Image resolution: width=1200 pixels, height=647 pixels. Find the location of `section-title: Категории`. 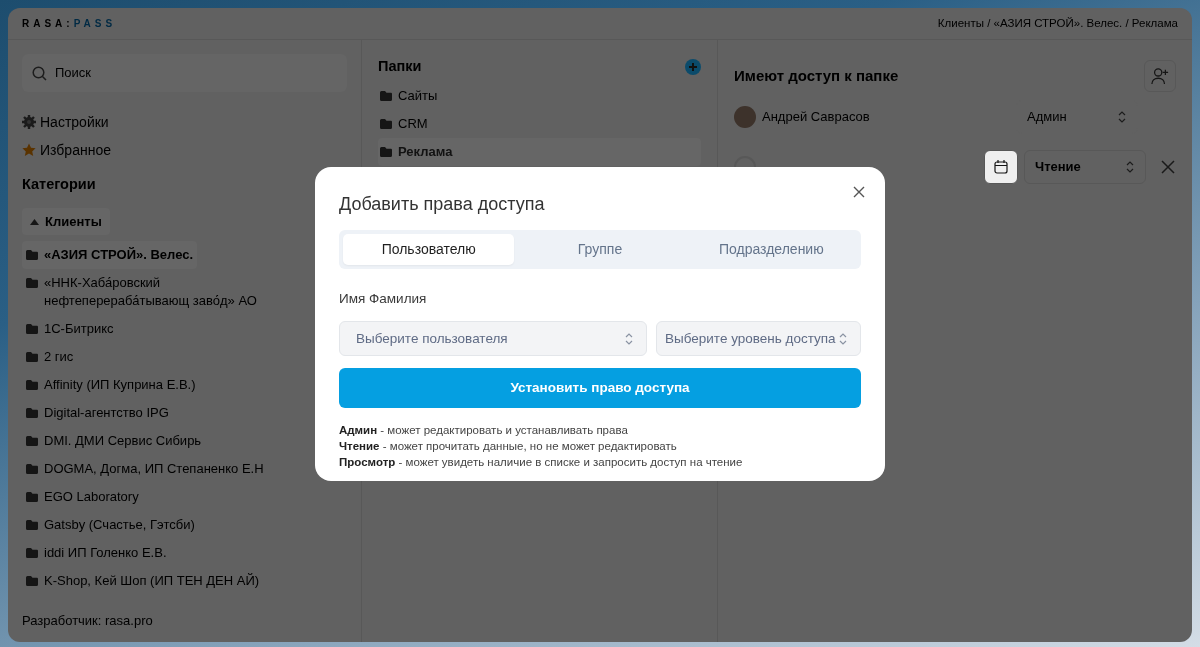

section-title: Категории is located at coordinates (59, 184).